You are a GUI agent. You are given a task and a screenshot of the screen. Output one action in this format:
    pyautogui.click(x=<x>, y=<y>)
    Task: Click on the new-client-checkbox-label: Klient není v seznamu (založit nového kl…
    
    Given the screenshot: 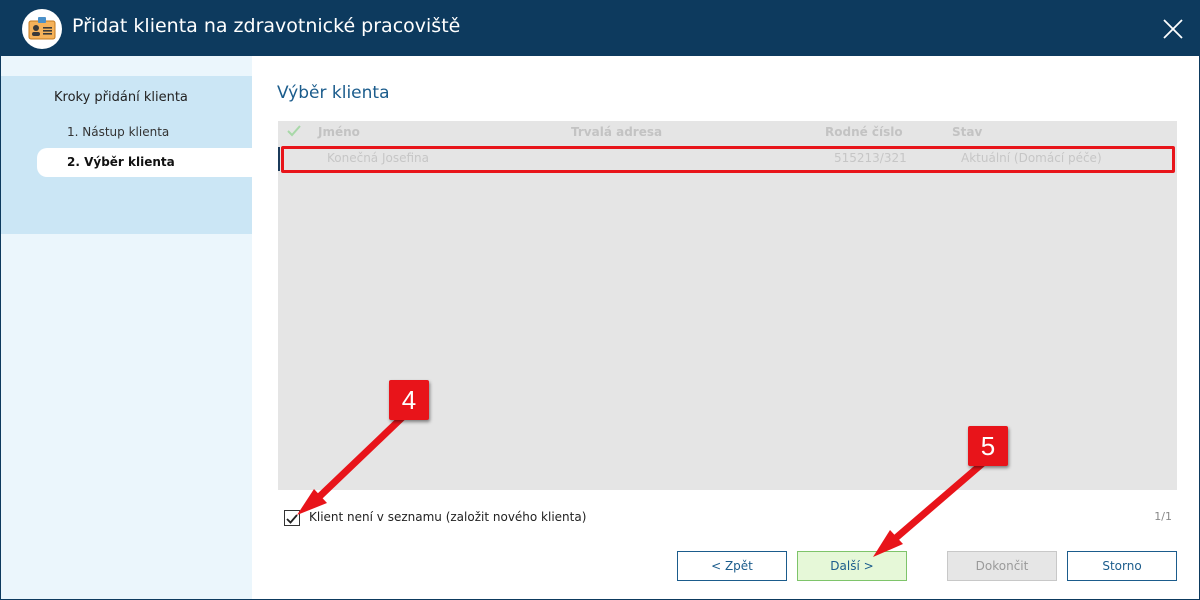 What is the action you would take?
    pyautogui.click(x=447, y=517)
    